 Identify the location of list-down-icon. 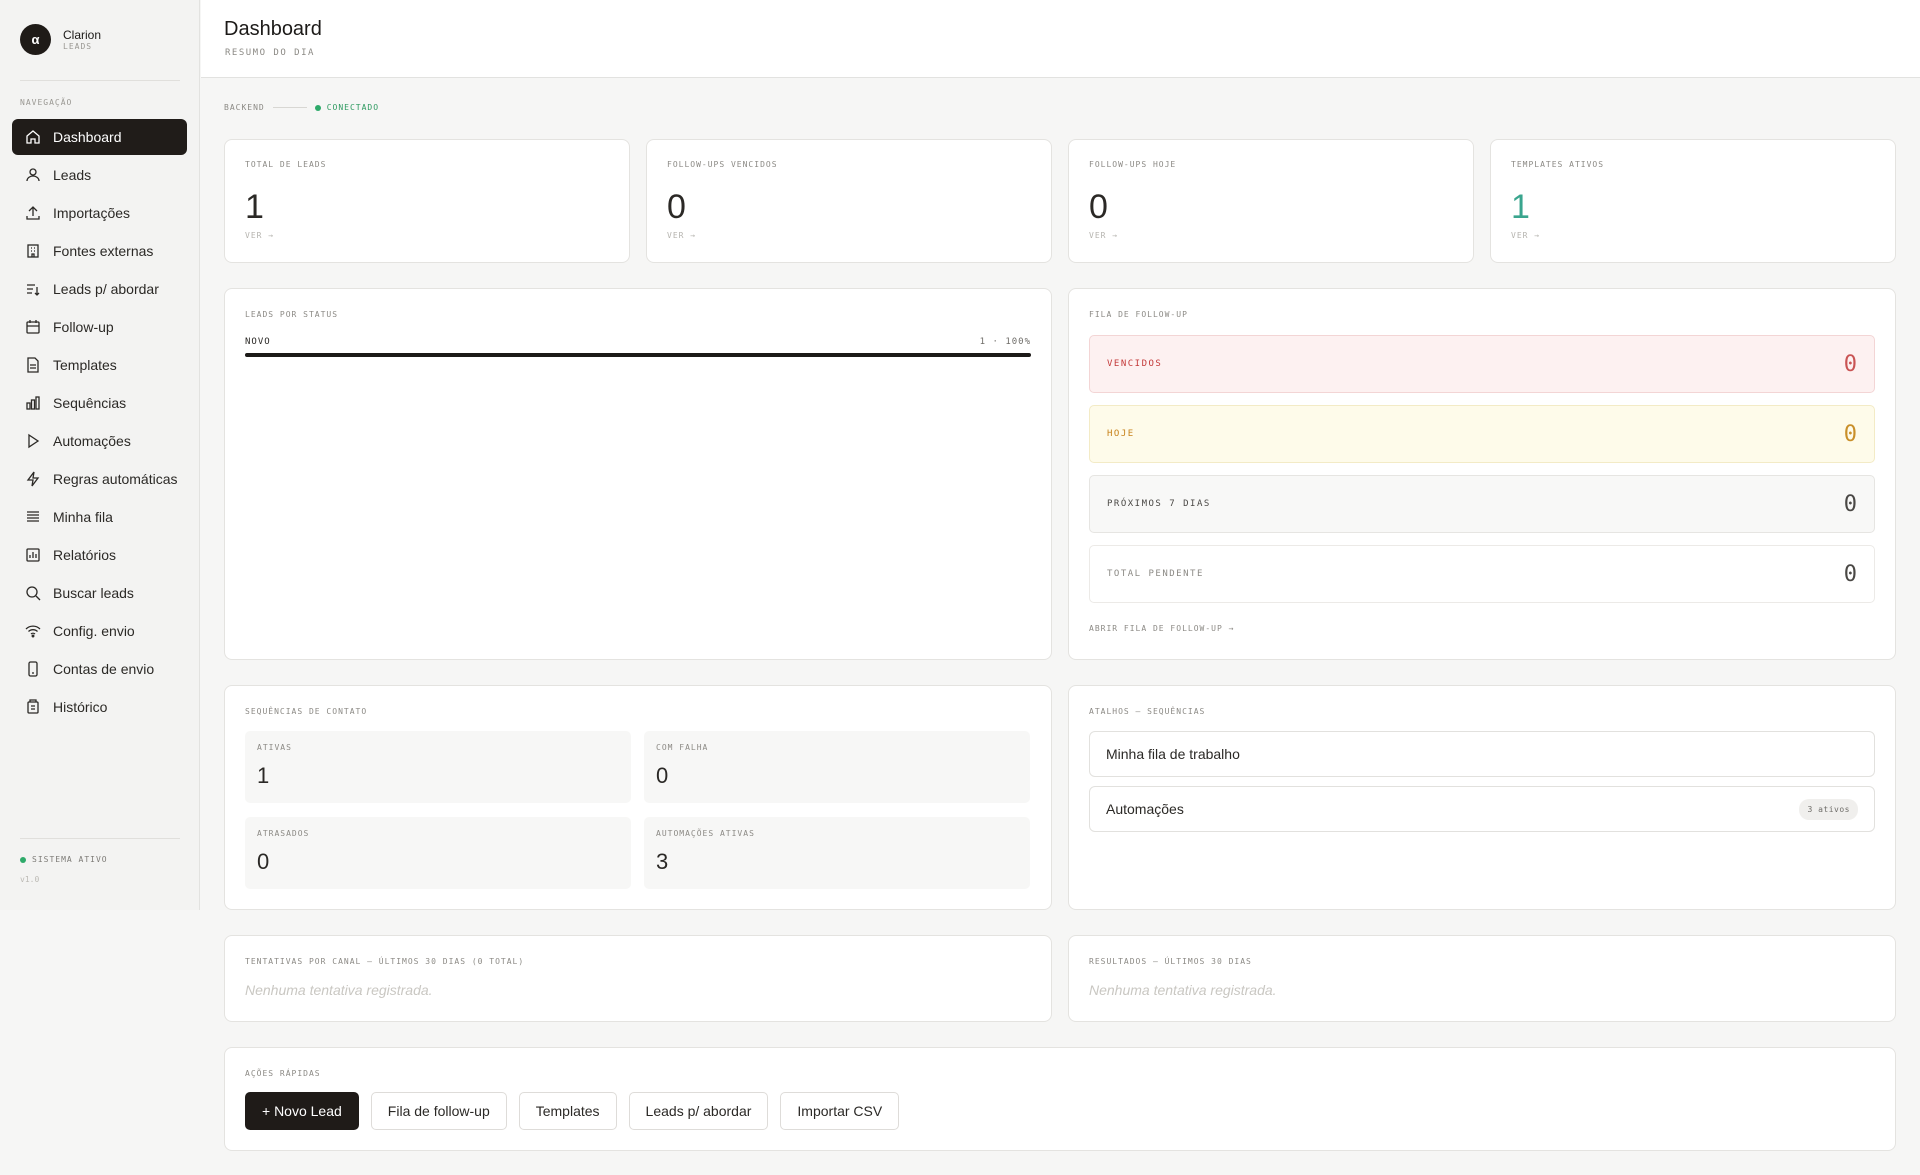
(33, 290).